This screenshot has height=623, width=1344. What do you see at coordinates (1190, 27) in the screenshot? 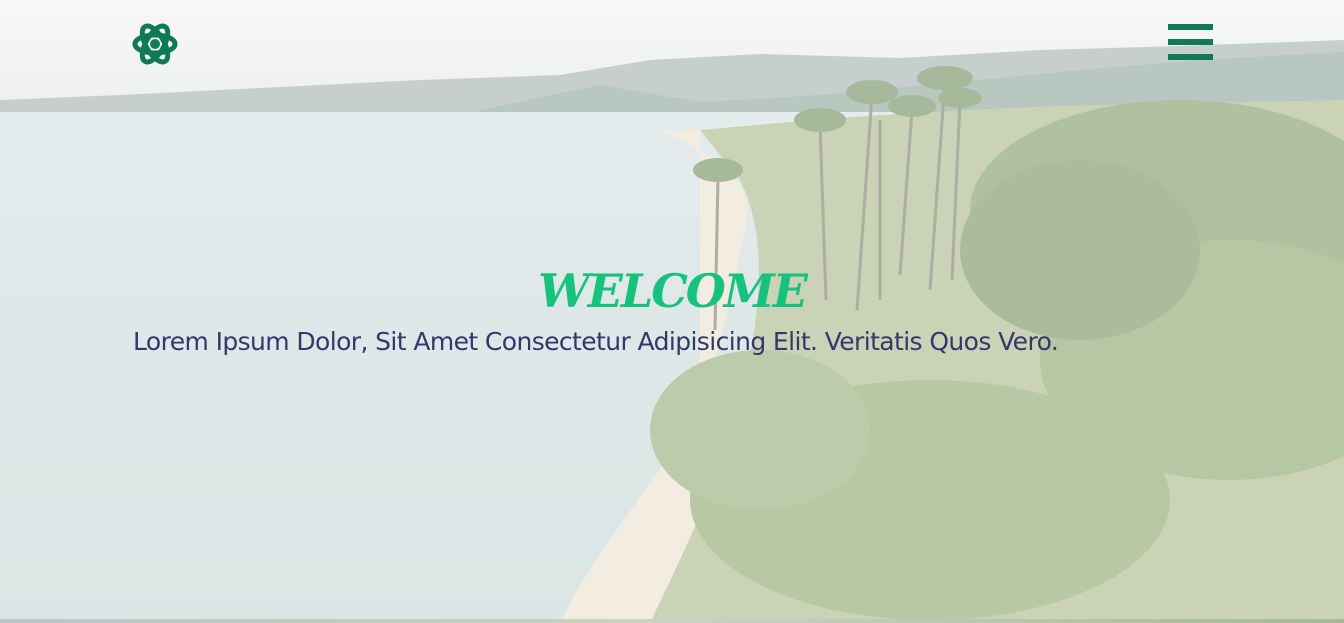
I see `menu-bar-top` at bounding box center [1190, 27].